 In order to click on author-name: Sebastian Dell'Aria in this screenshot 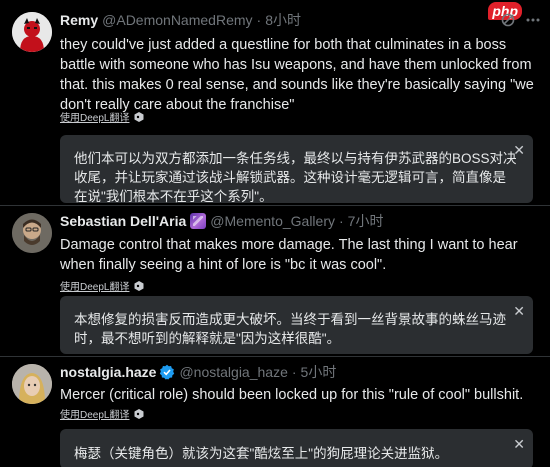, I will do `click(123, 221)`.